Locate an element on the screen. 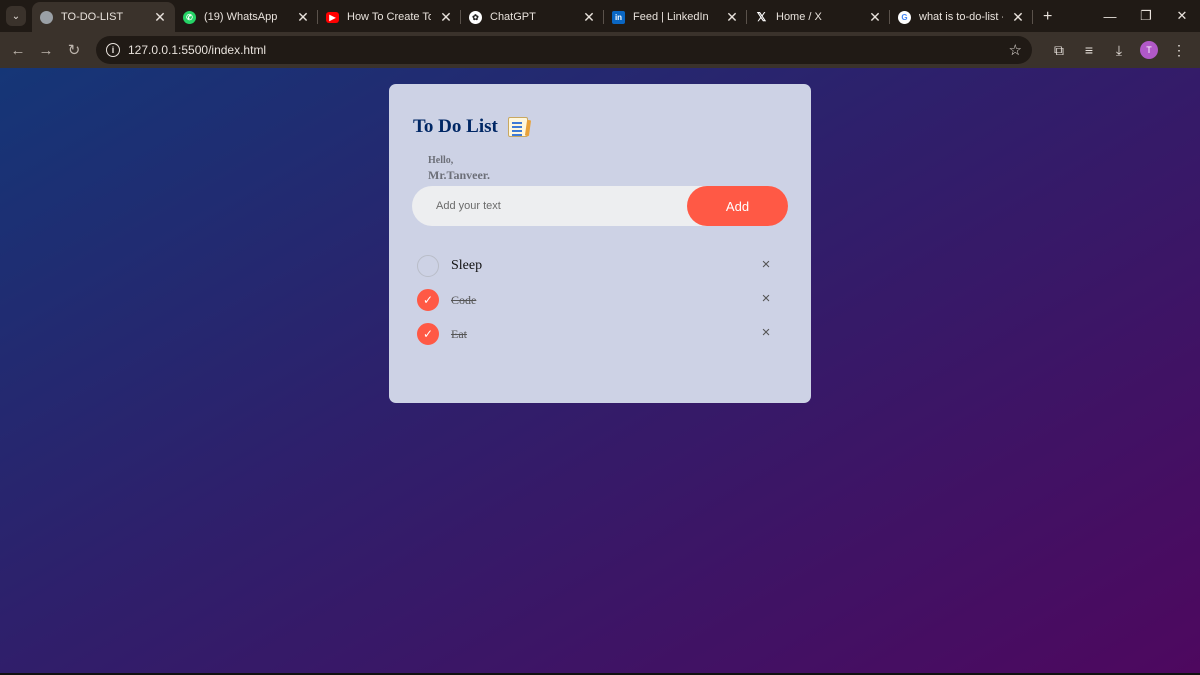 Image resolution: width=1200 pixels, height=675 pixels. greeting-hello: Hello, is located at coordinates (441, 160).